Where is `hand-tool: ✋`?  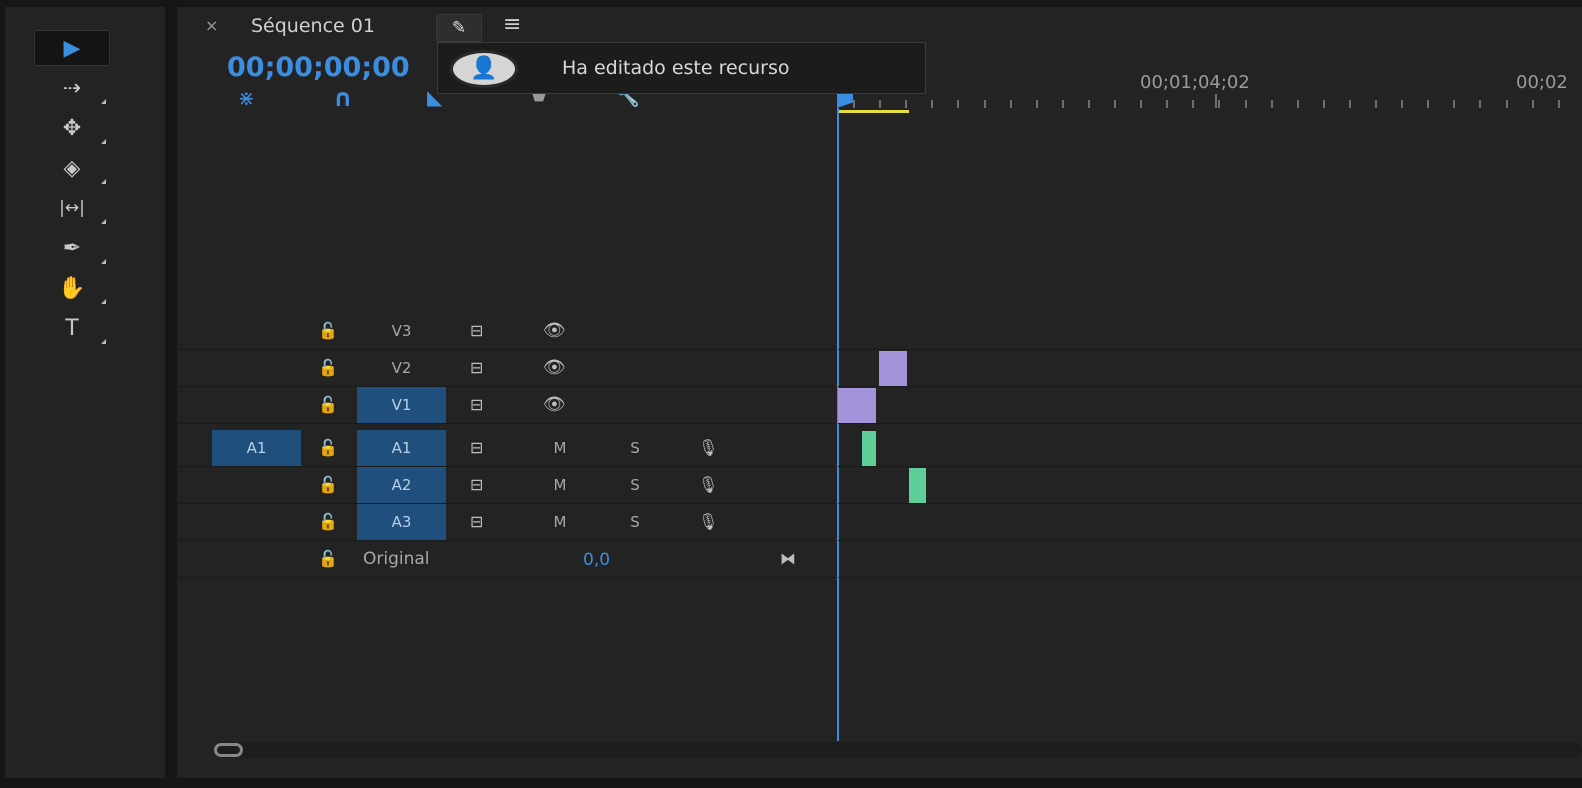
hand-tool: ✋ is located at coordinates (72, 288).